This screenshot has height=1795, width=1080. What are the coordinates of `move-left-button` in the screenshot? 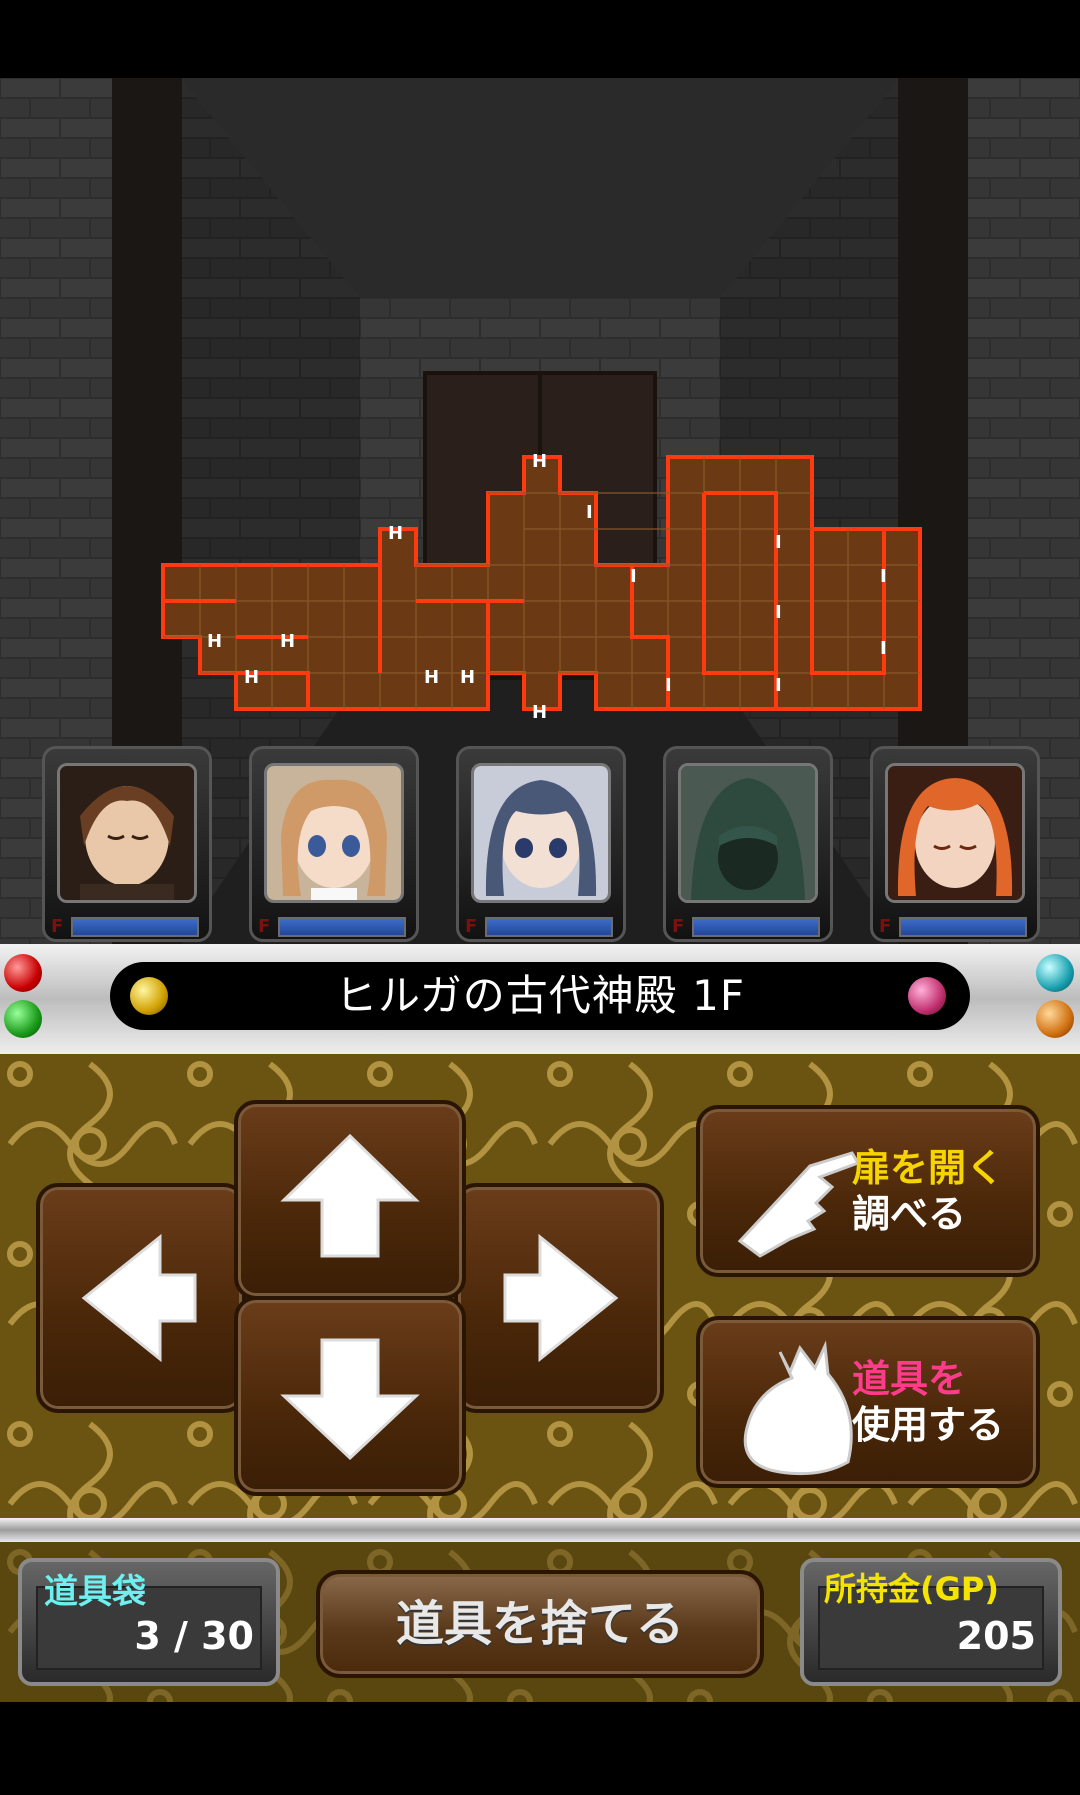 It's located at (141, 1298).